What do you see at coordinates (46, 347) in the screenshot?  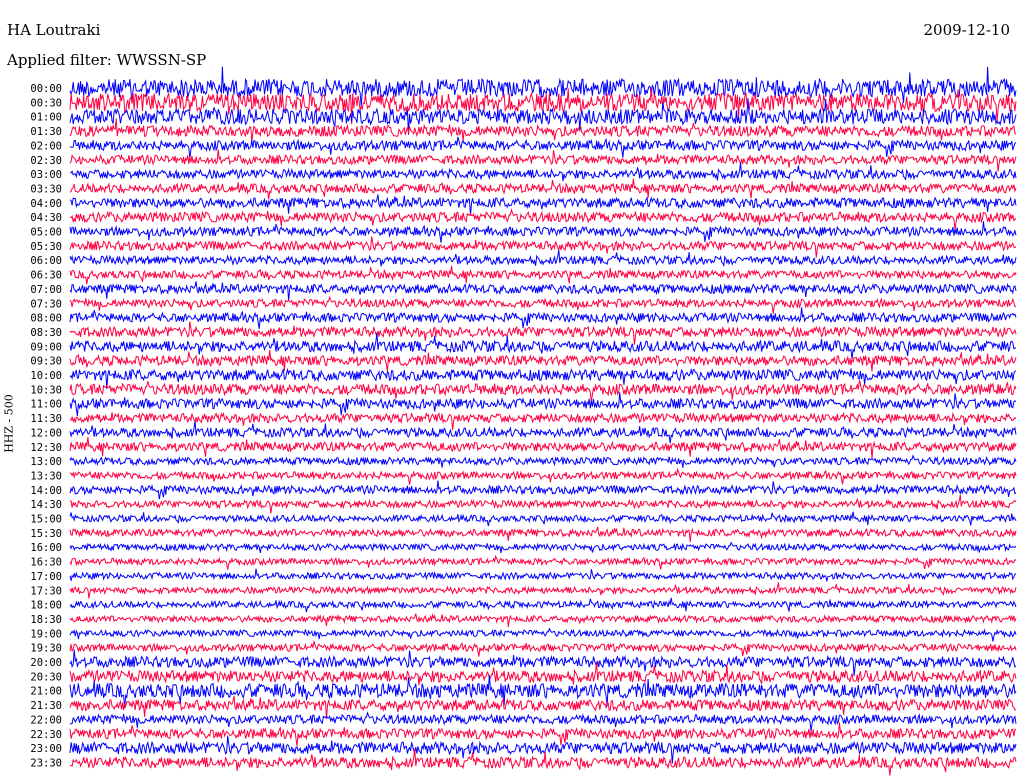 I see `row-label: 09:00` at bounding box center [46, 347].